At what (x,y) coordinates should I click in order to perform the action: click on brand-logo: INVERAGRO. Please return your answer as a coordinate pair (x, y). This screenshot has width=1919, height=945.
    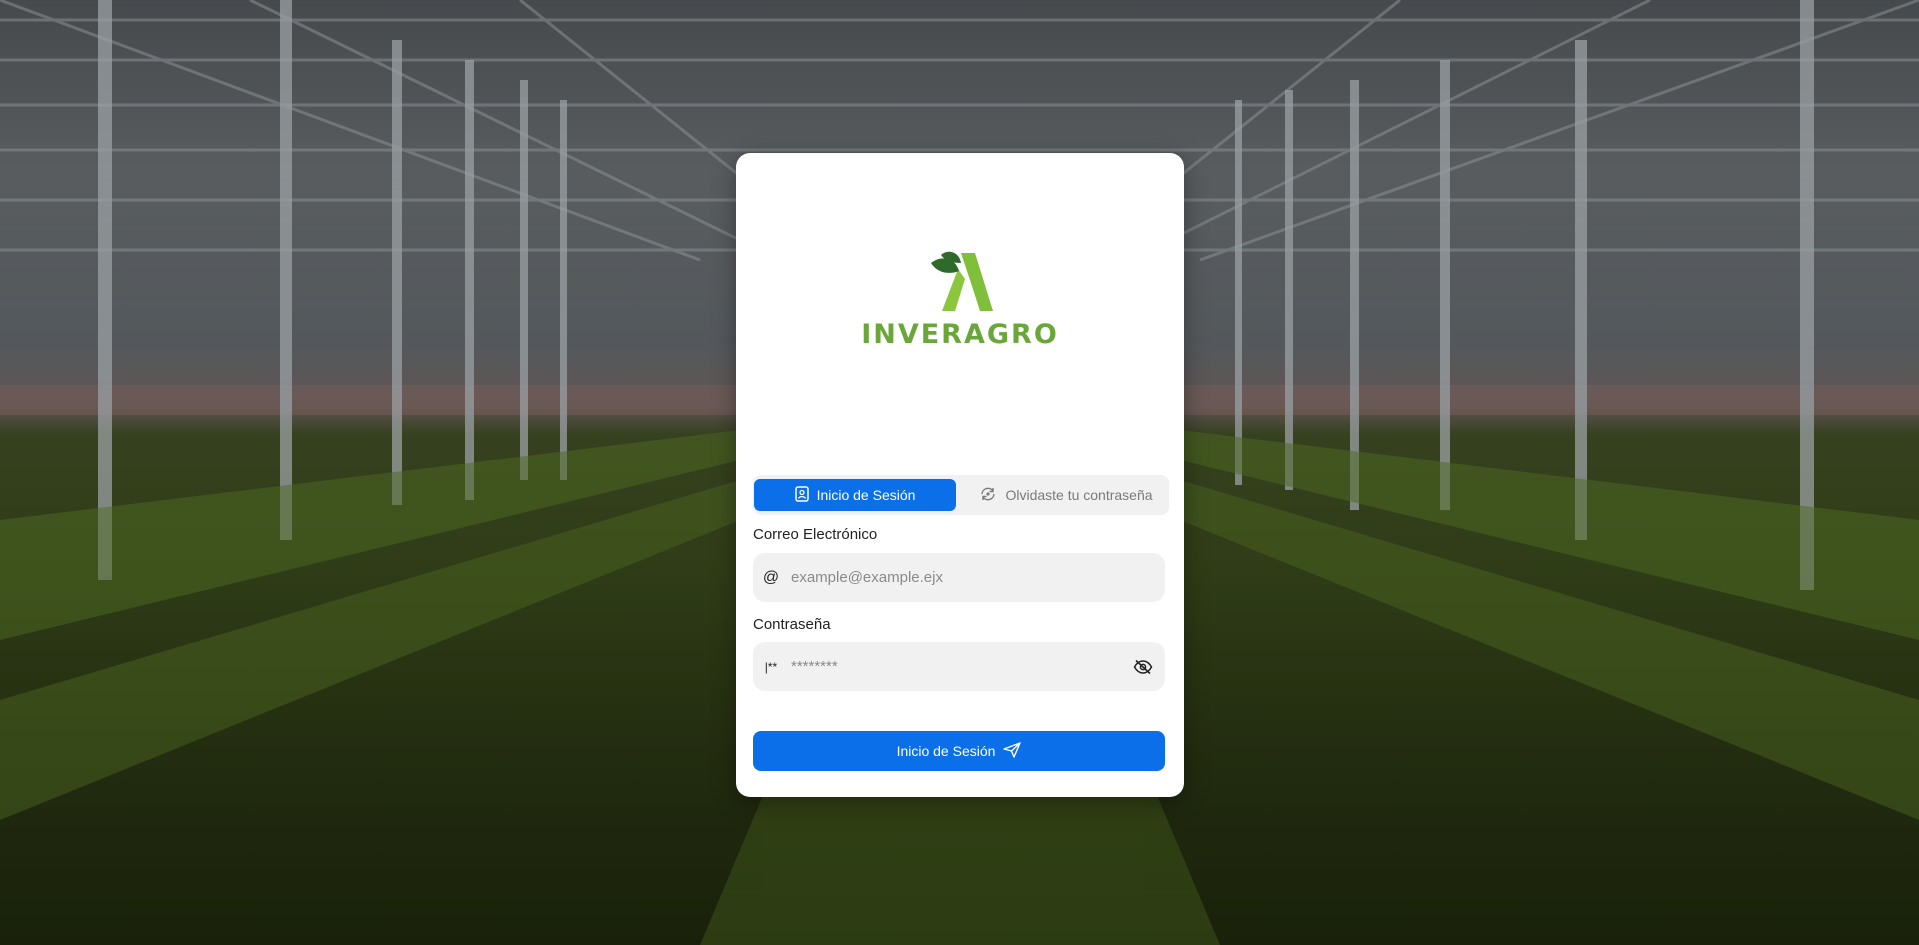
    Looking at the image, I should click on (960, 329).